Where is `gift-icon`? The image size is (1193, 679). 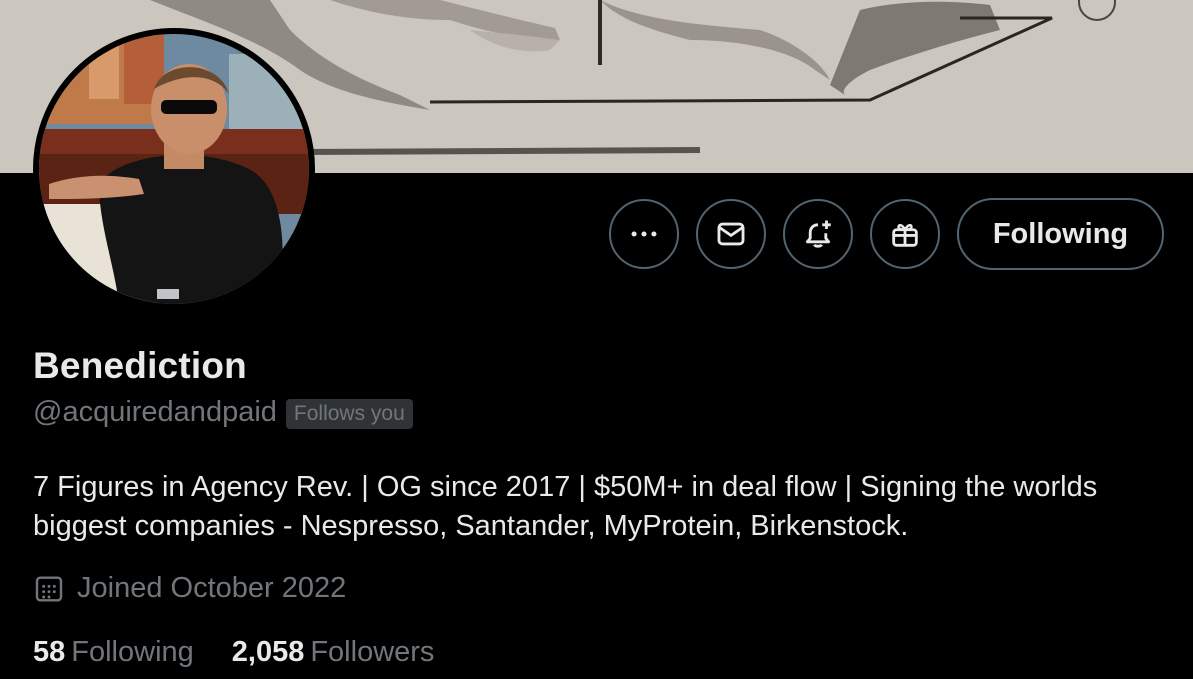 gift-icon is located at coordinates (905, 235).